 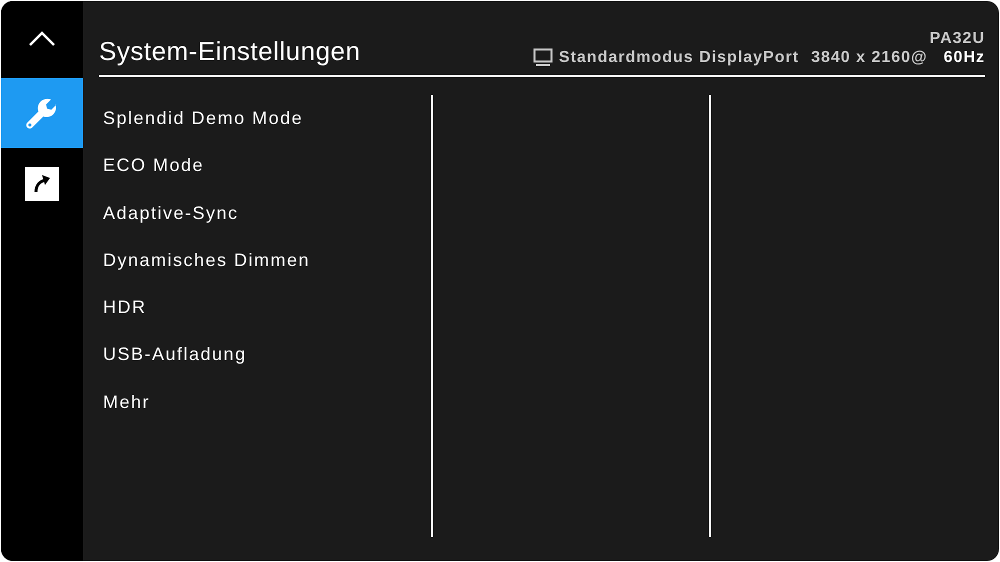 What do you see at coordinates (957, 39) in the screenshot?
I see `model-name: PA32U` at bounding box center [957, 39].